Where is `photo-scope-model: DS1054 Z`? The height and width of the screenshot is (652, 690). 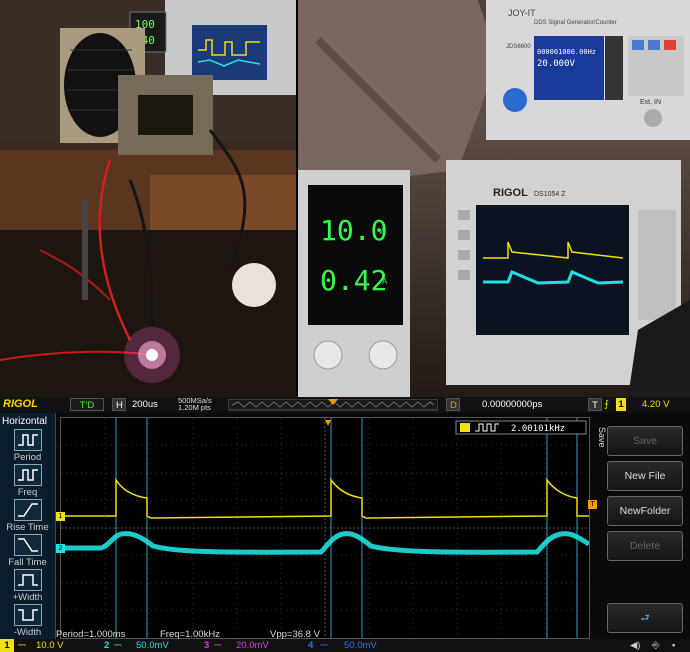
photo-scope-model: DS1054 Z is located at coordinates (550, 194).